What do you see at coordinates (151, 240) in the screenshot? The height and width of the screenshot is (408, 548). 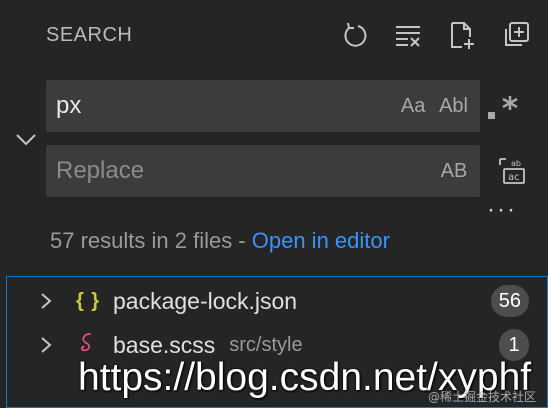 I see `results-count-text: 57 results in 2 files -` at bounding box center [151, 240].